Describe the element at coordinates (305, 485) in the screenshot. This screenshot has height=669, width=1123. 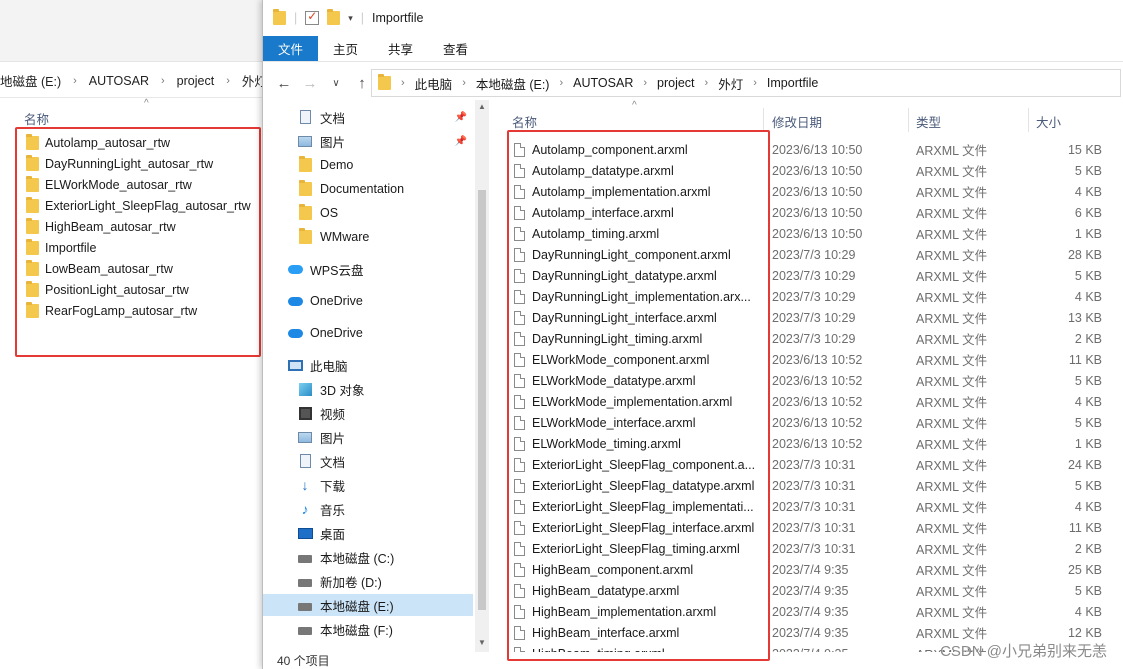
I see `downloads-icon: ↓` at that location.